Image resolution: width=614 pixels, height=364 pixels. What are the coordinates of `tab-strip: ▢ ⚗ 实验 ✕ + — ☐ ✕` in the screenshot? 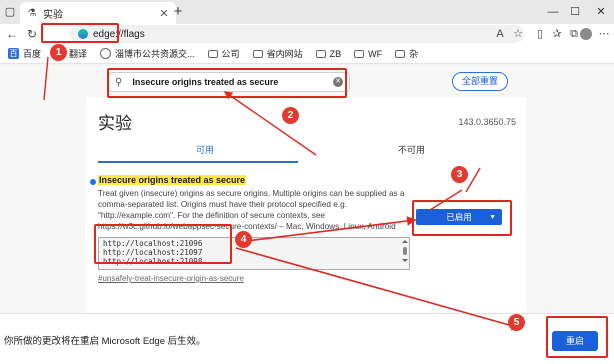 It's located at (307, 12).